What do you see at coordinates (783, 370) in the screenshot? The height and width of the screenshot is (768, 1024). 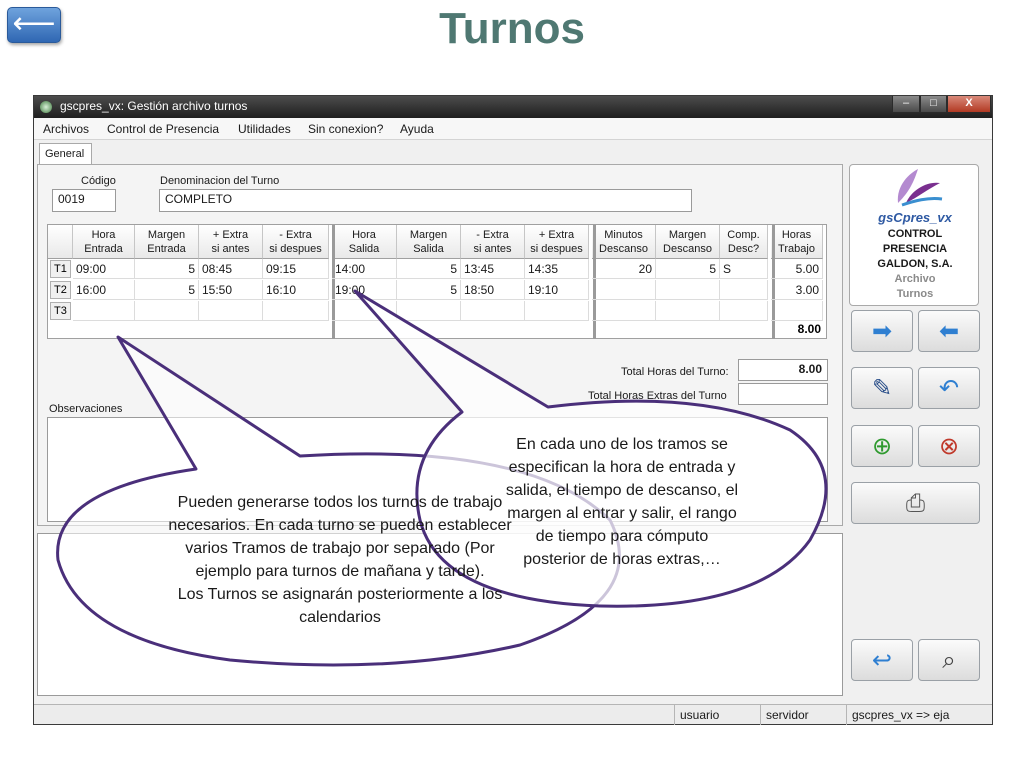 I see `total-horas-field: 8.00` at bounding box center [783, 370].